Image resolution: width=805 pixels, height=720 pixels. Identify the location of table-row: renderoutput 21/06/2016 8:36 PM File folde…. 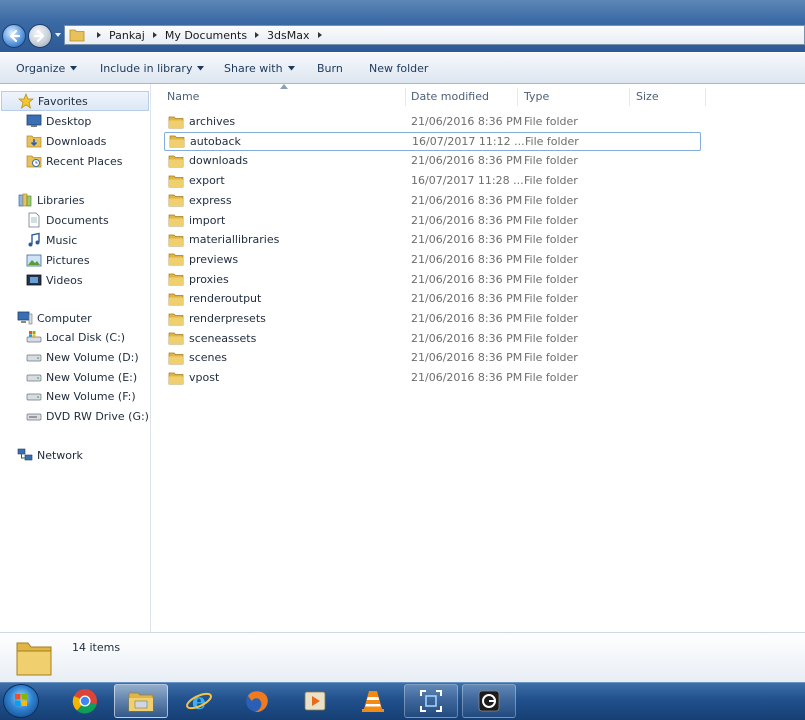
(432, 298).